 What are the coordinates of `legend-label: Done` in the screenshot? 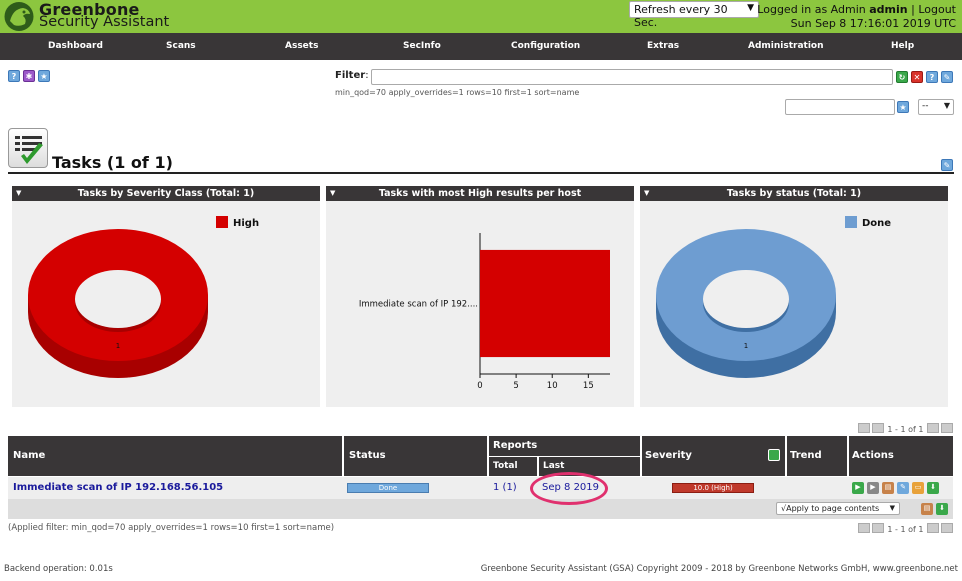 It's located at (877, 223).